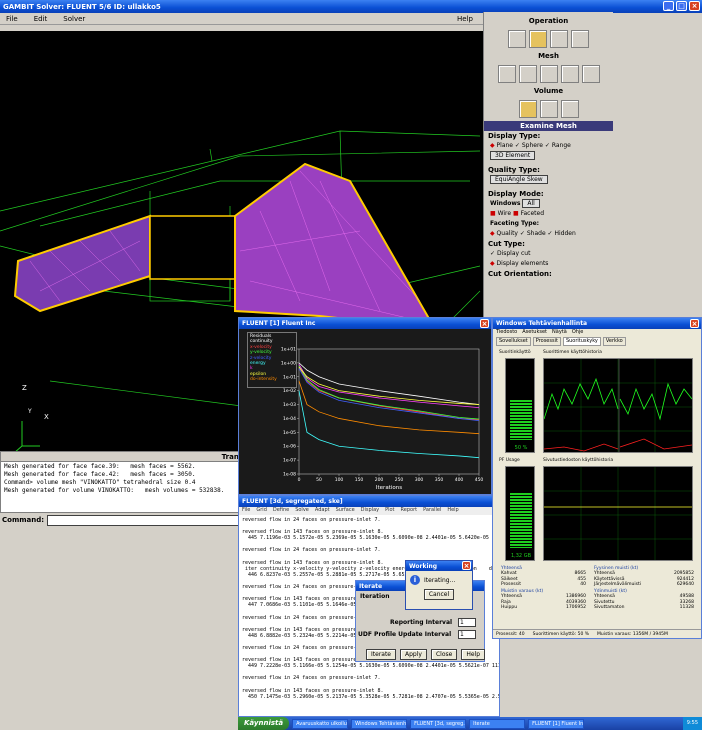 Image resolution: width=702 pixels, height=730 pixels. I want to click on cpu-usage-value: 50 %, so click(521, 448).